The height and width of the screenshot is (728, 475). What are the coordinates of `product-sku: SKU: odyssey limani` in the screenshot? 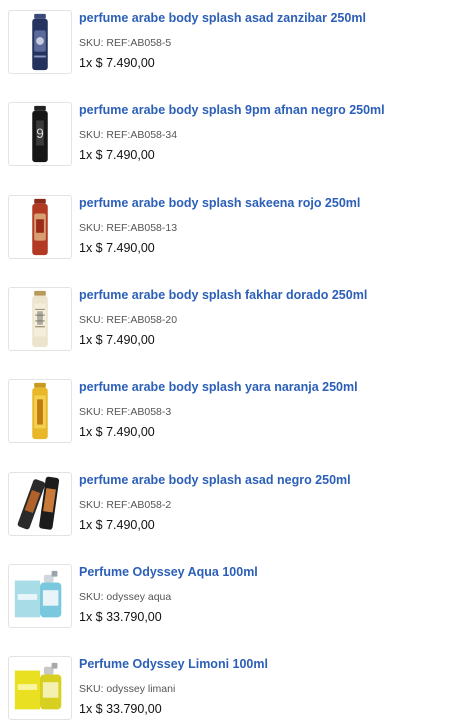 It's located at (127, 689).